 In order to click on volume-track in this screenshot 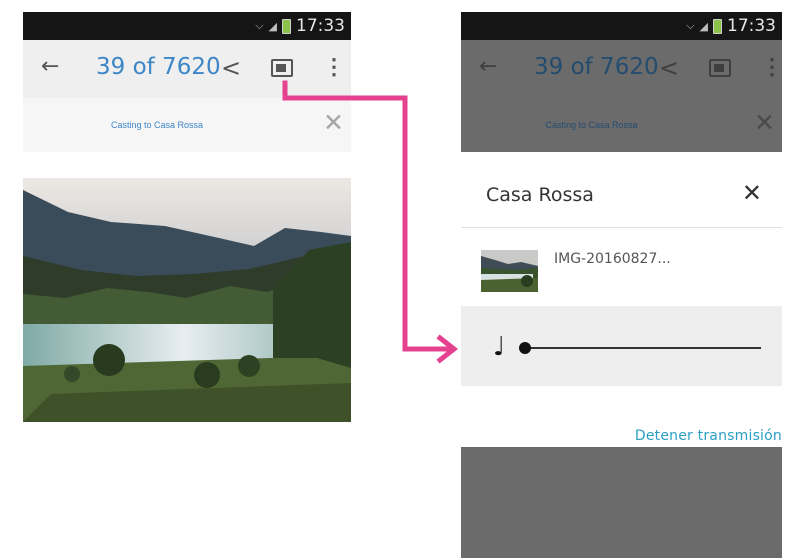, I will do `click(641, 348)`.